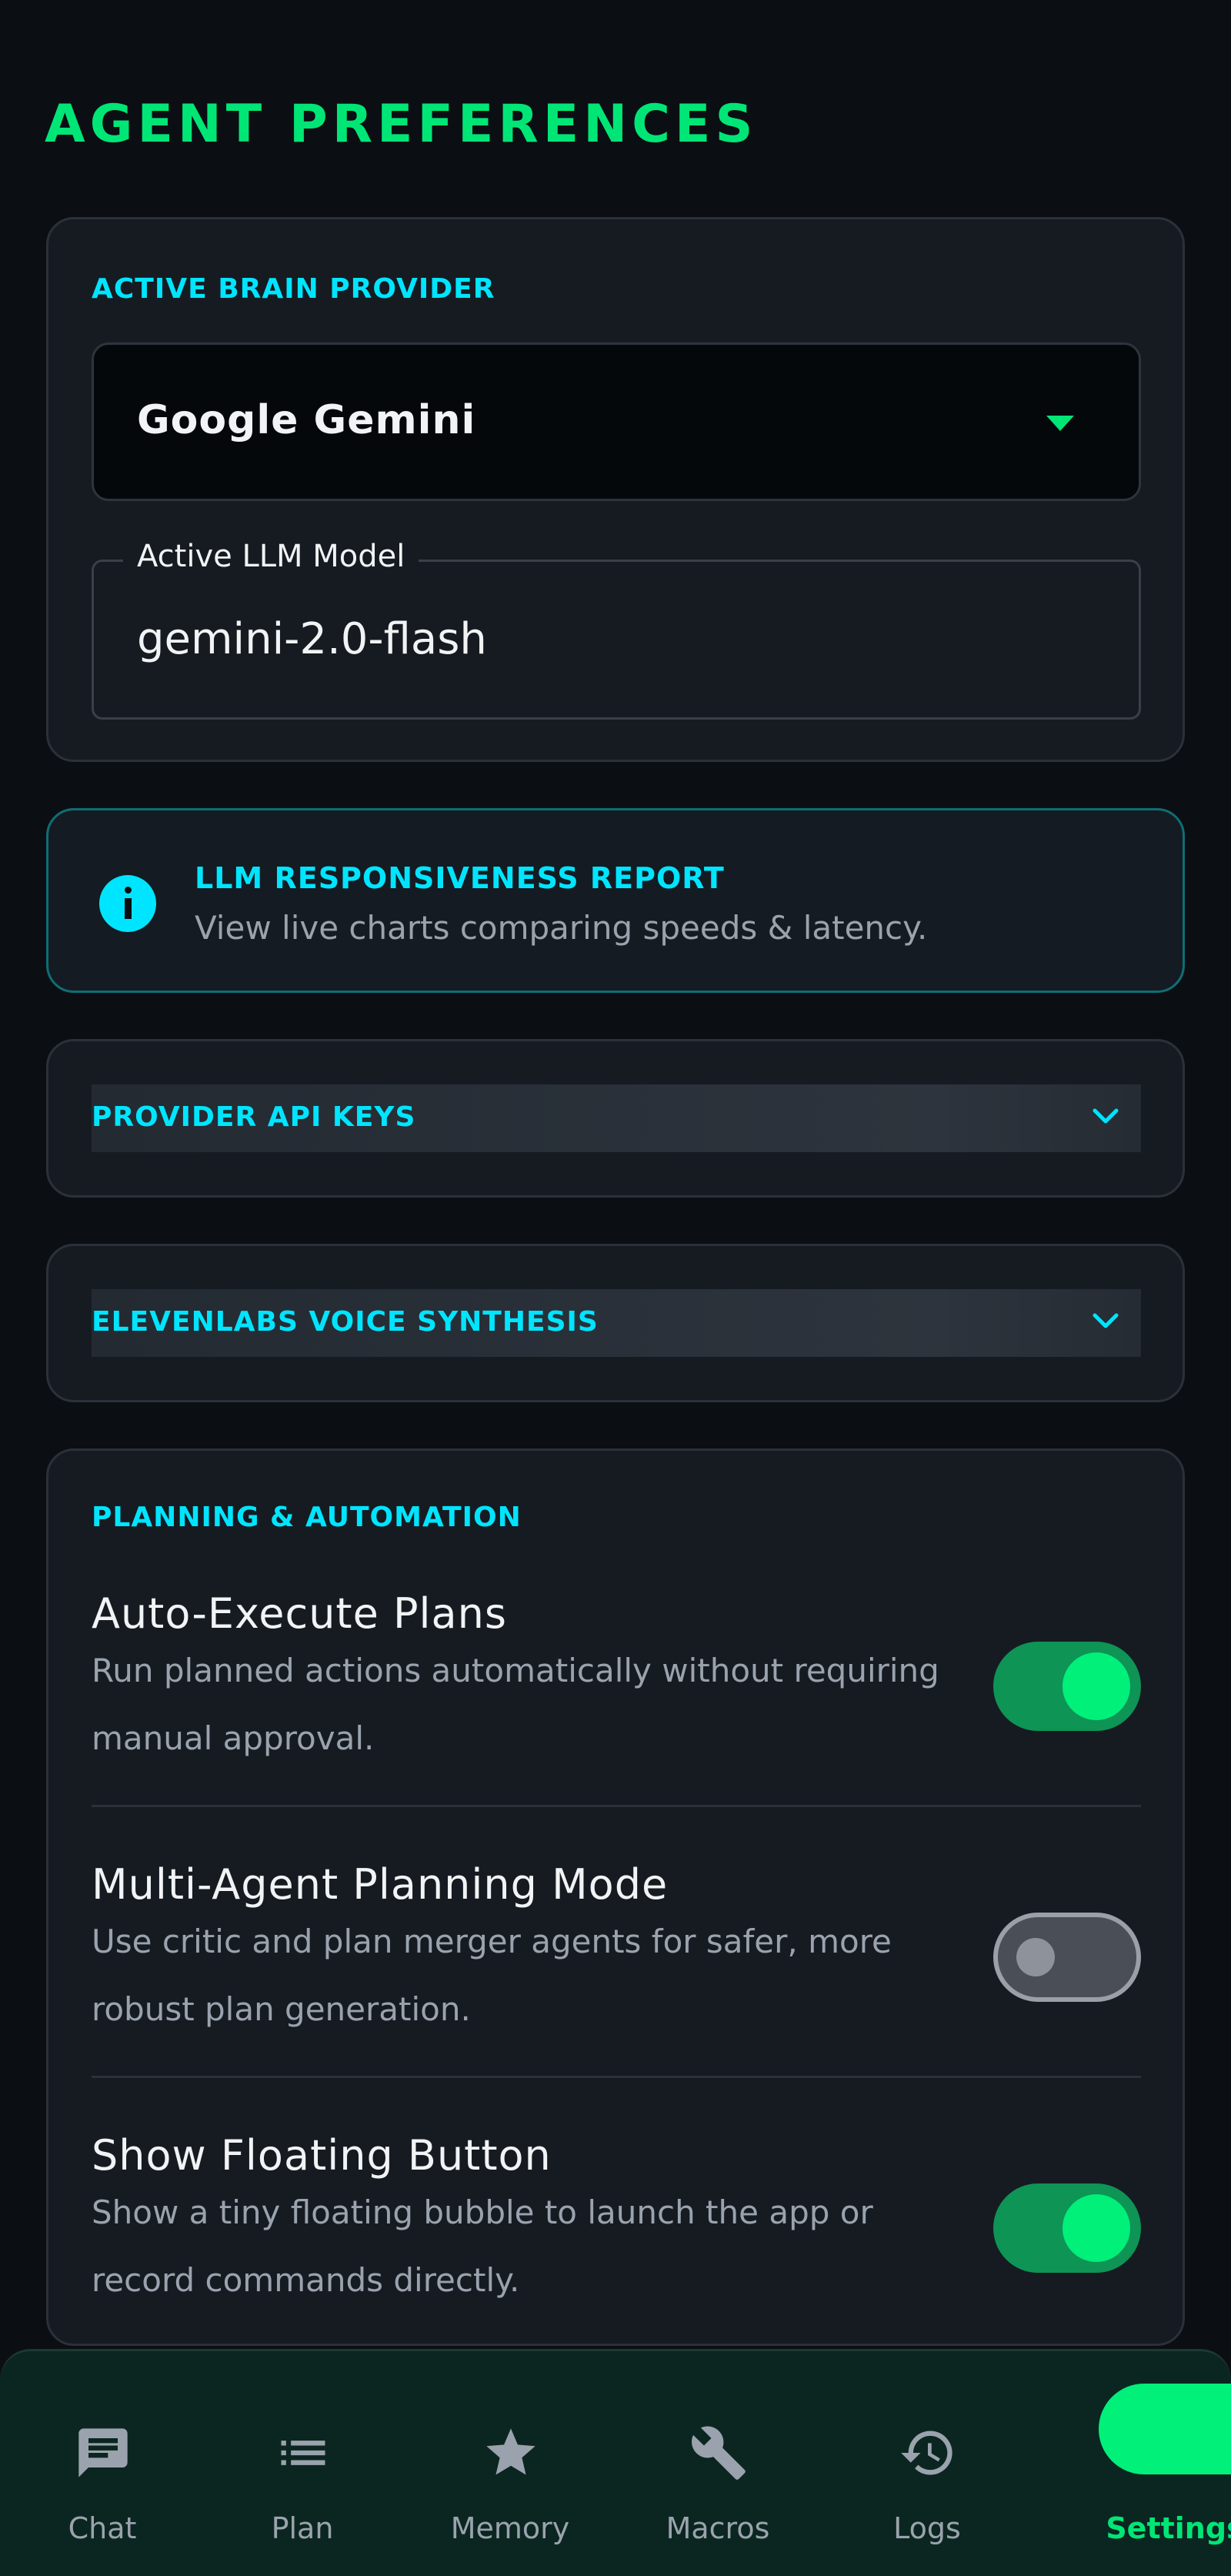 This screenshot has height=2576, width=1231. I want to click on nav-label: Logs, so click(927, 2528).